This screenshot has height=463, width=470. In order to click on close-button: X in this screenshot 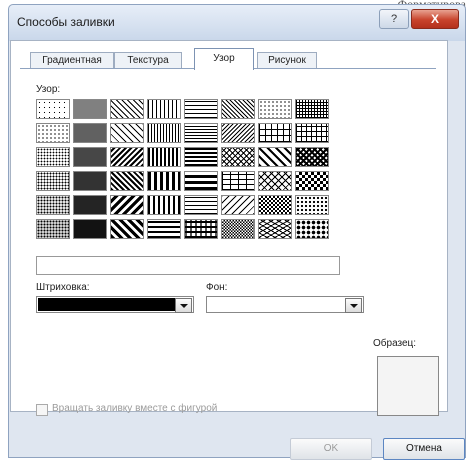, I will do `click(435, 19)`.